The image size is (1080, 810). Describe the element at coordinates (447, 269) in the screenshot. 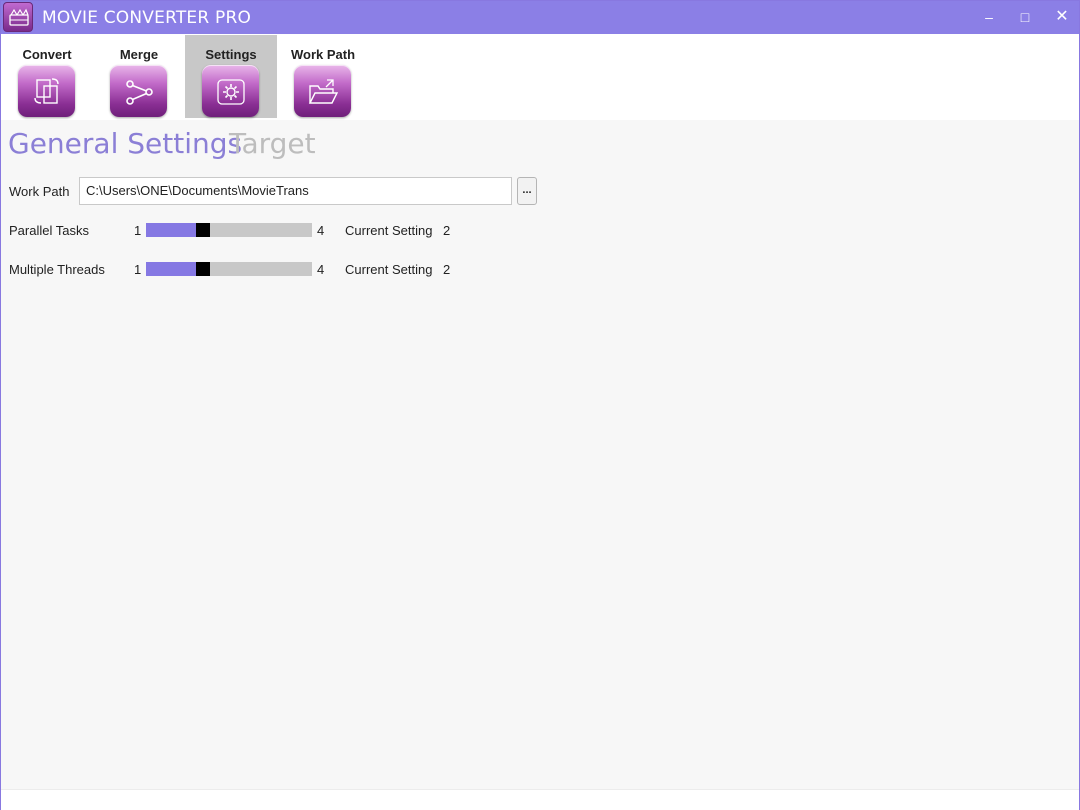

I see `multiple-threads-current-value: 2` at that location.